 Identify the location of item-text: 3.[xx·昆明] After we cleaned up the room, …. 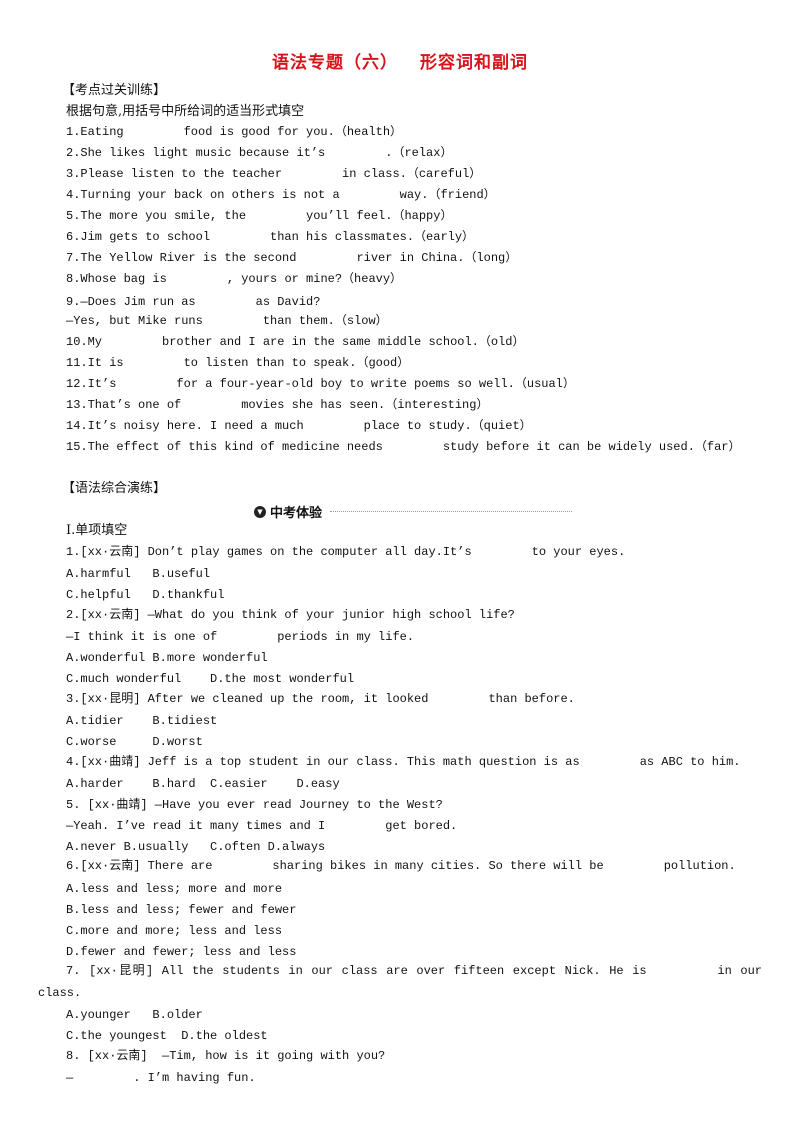
(247, 699).